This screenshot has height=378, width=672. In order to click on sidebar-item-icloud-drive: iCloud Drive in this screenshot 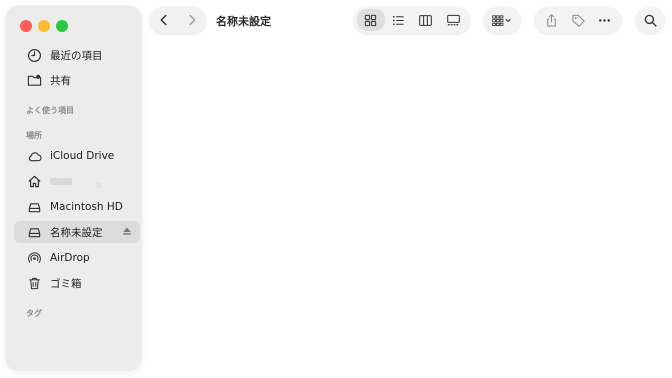, I will do `click(80, 156)`.